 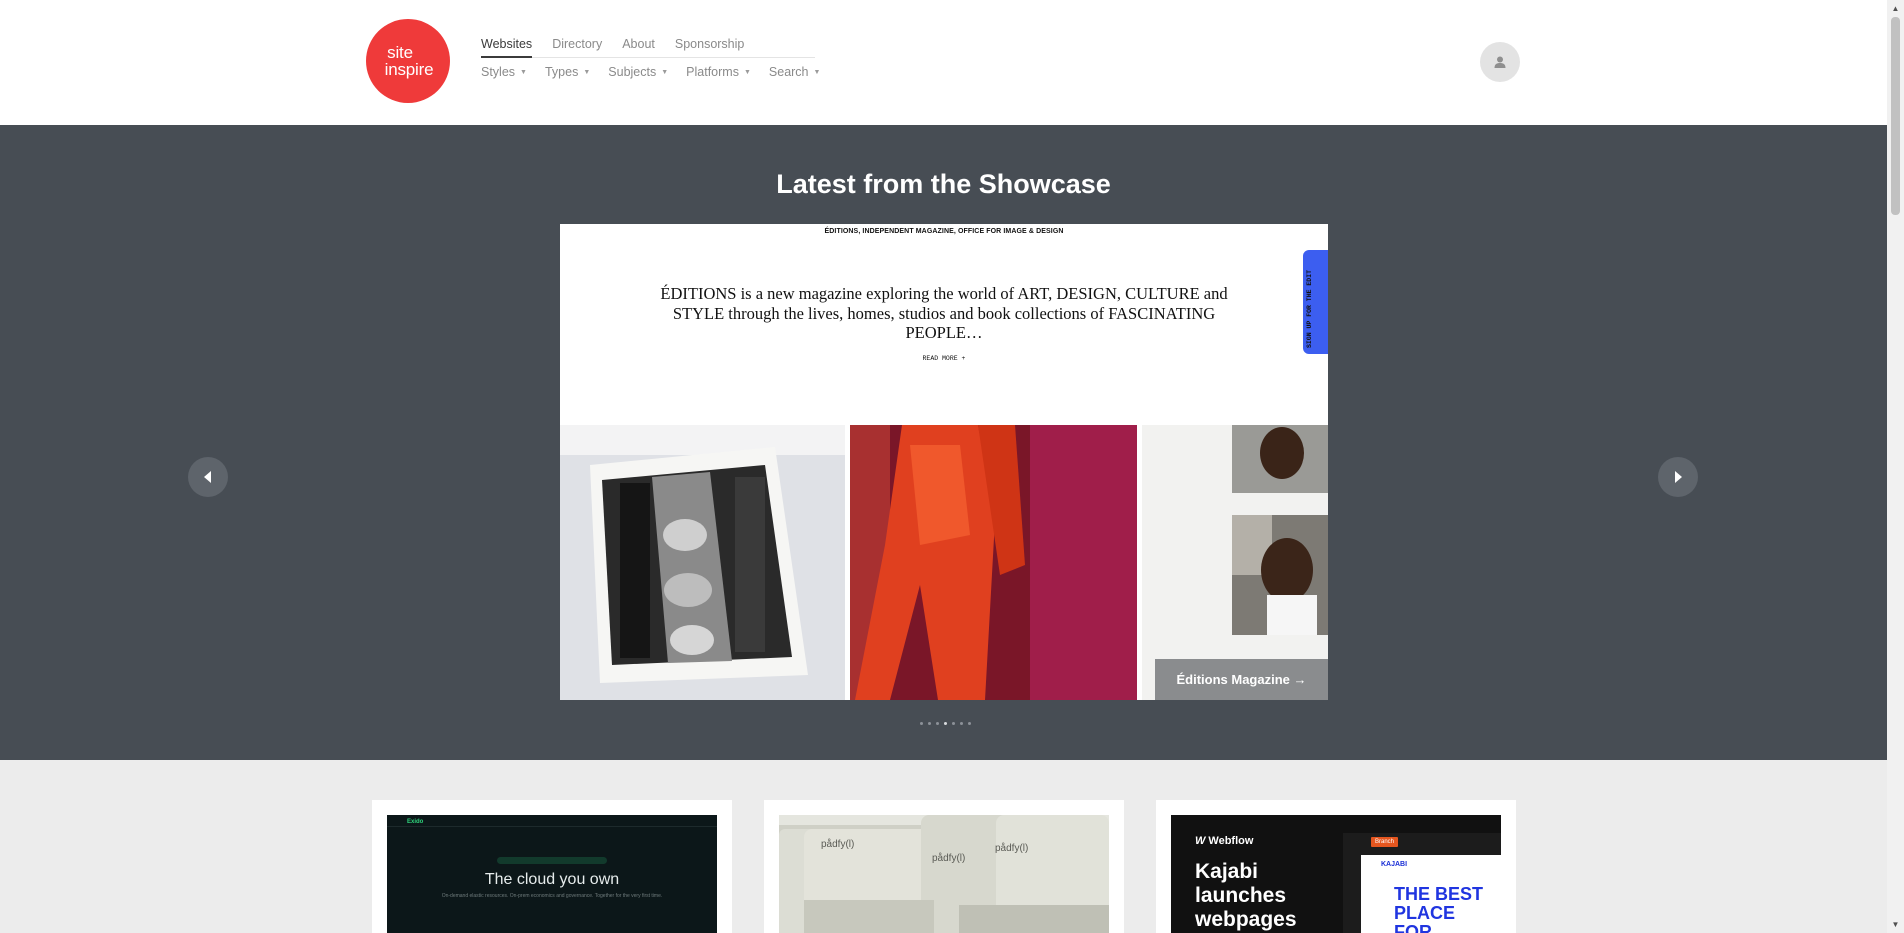 What do you see at coordinates (1241, 679) in the screenshot?
I see `slide-caption-link: Éditions Magazine →` at bounding box center [1241, 679].